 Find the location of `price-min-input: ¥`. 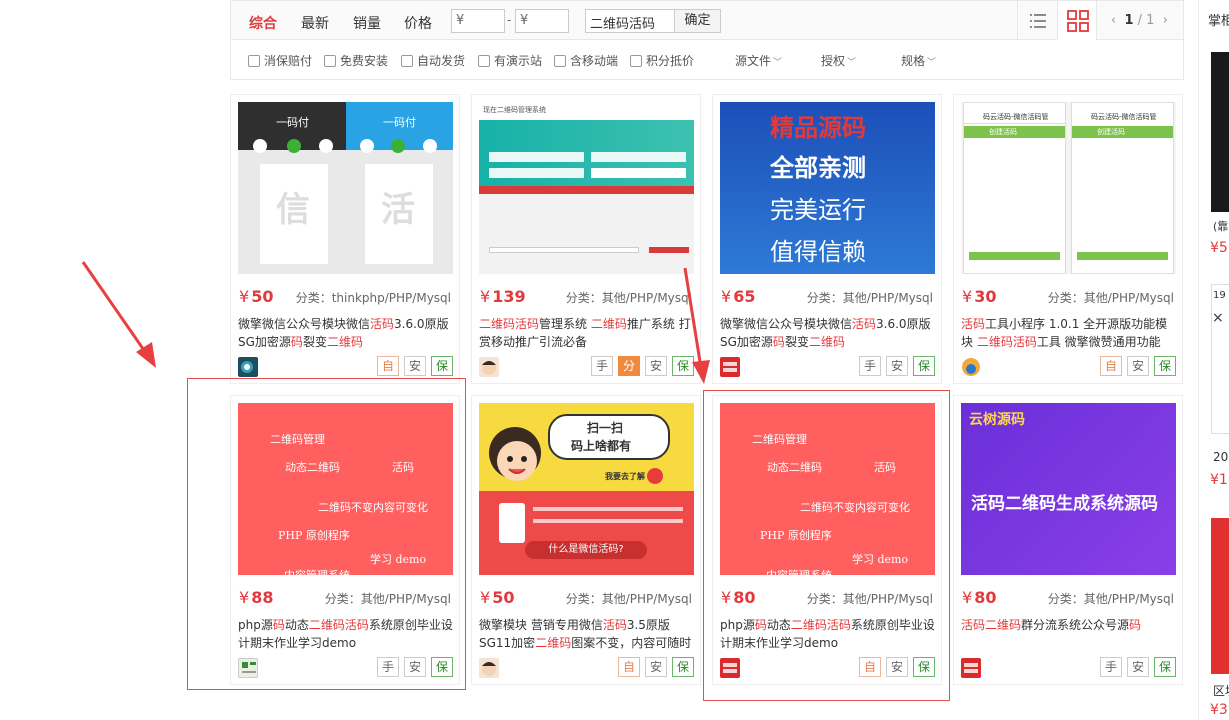

price-min-input: ¥ is located at coordinates (478, 21).